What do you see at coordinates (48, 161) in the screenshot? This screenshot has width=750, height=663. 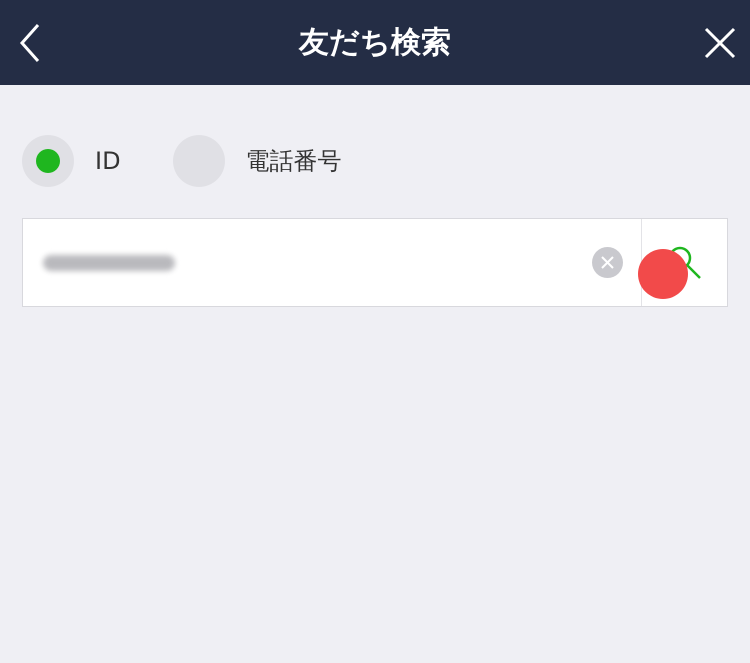 I see `radio-button` at bounding box center [48, 161].